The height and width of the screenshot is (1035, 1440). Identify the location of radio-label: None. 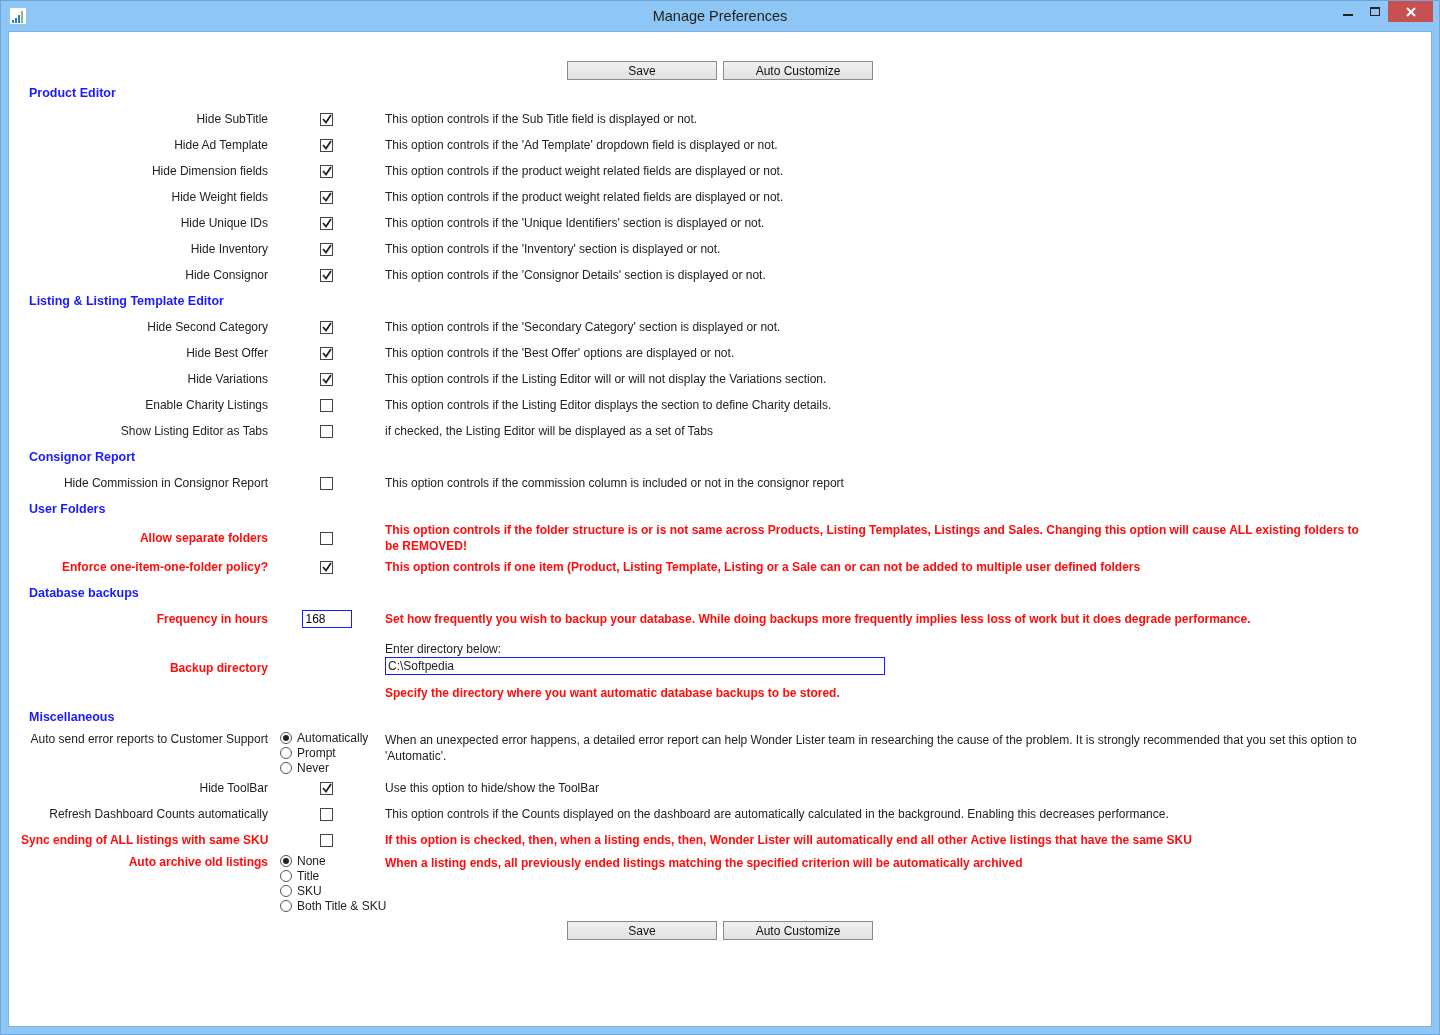
(311, 860).